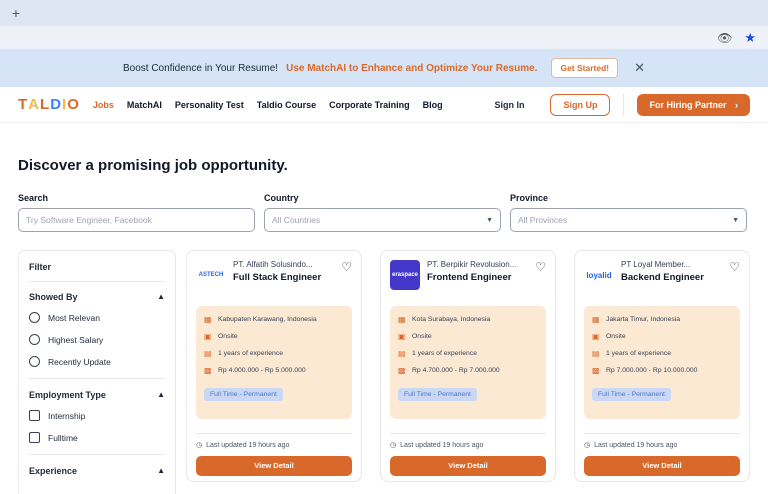 Image resolution: width=768 pixels, height=494 pixels. I want to click on chevron-right-icon: ›, so click(736, 104).